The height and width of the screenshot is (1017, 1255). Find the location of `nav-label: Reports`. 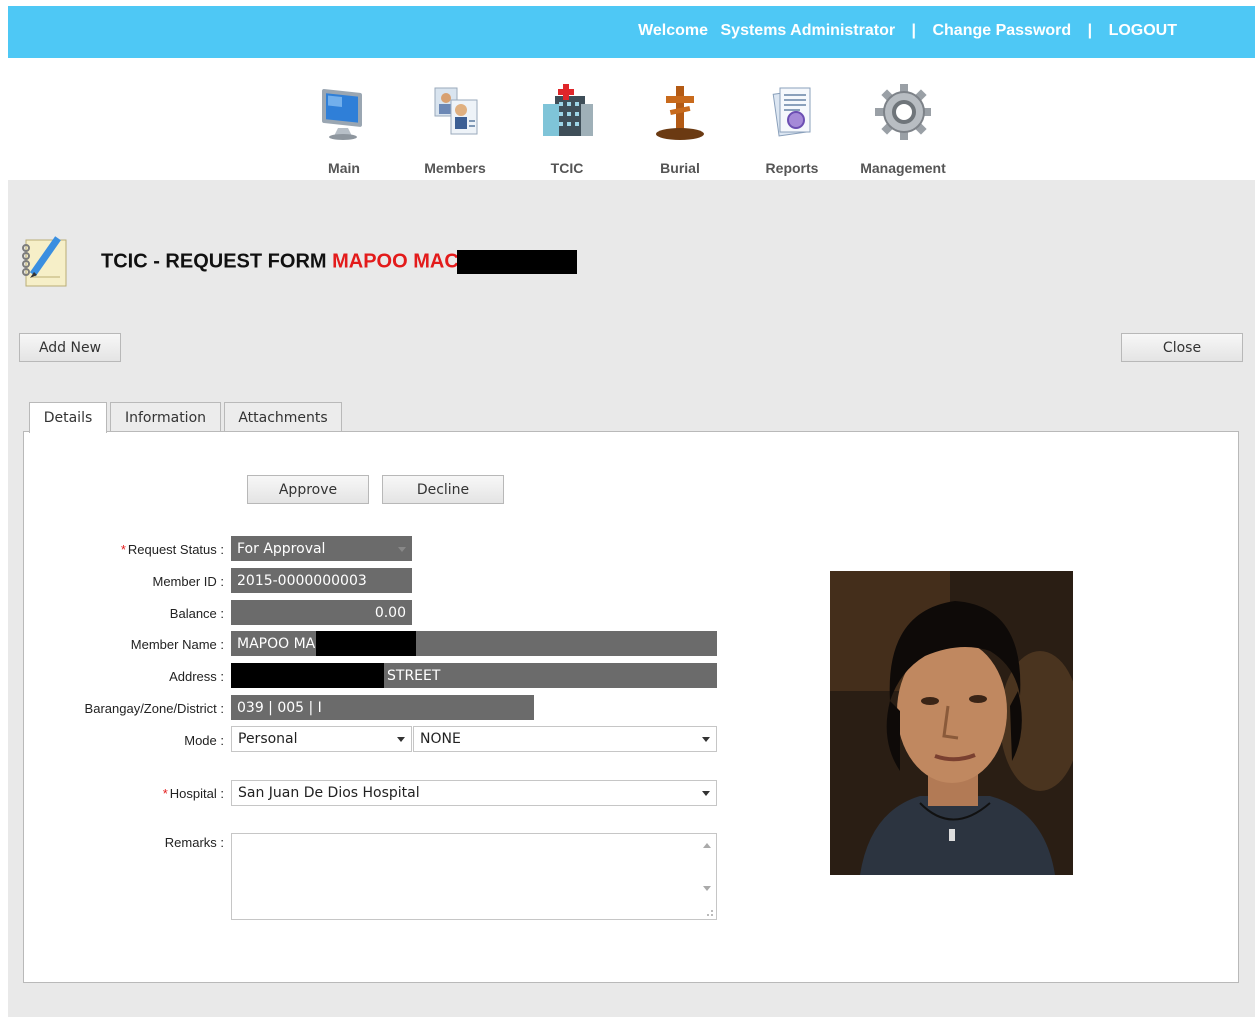

nav-label: Reports is located at coordinates (792, 168).